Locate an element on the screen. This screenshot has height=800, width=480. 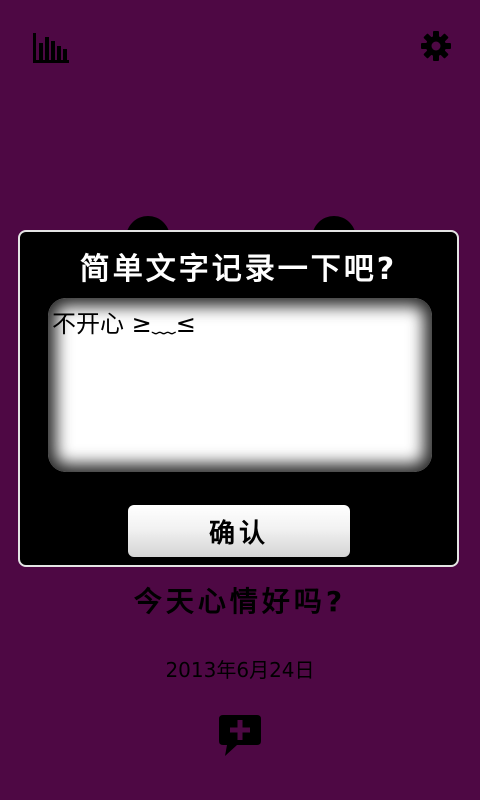
date-label: 2013年6月24日 is located at coordinates (240, 670).